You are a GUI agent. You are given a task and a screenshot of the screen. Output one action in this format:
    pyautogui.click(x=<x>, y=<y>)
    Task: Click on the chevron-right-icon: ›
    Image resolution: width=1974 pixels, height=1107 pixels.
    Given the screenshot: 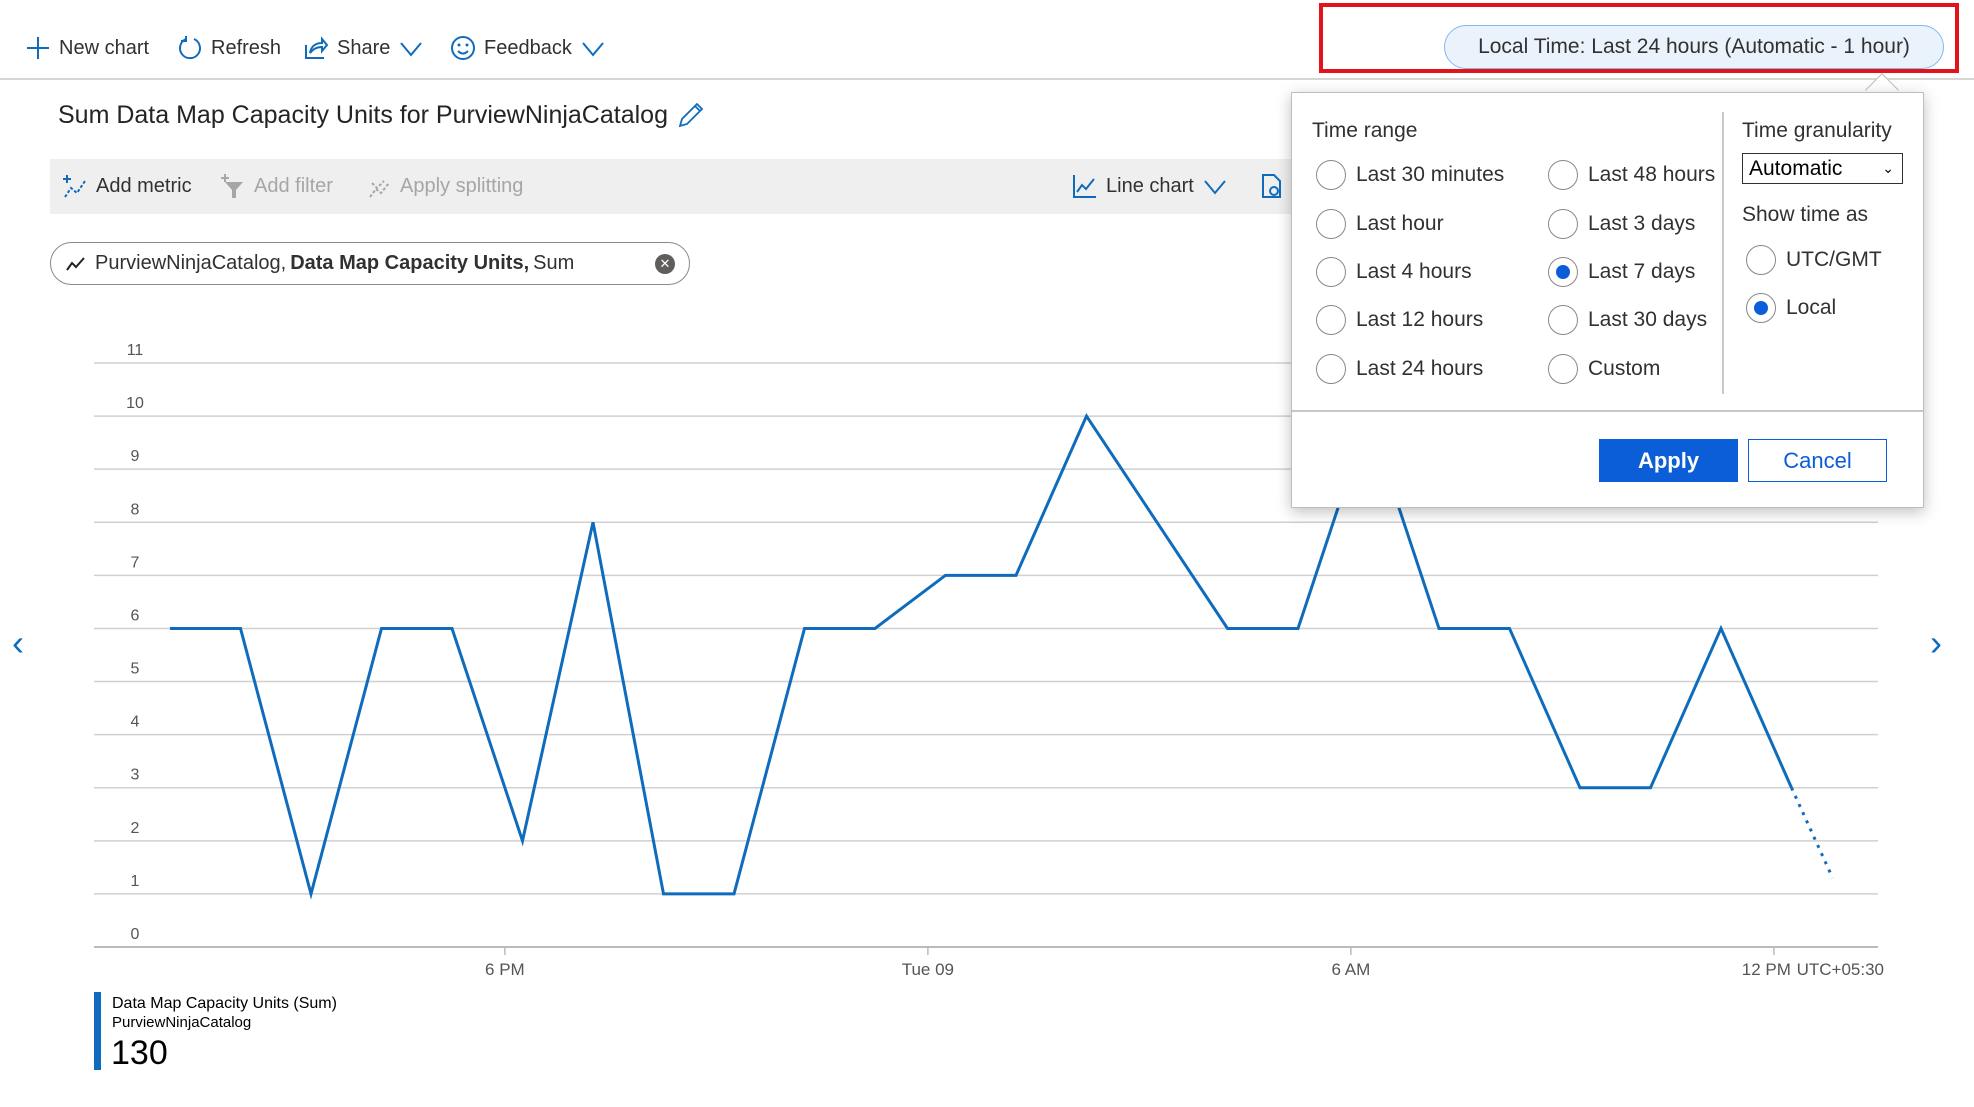 What is the action you would take?
    pyautogui.click(x=1936, y=643)
    